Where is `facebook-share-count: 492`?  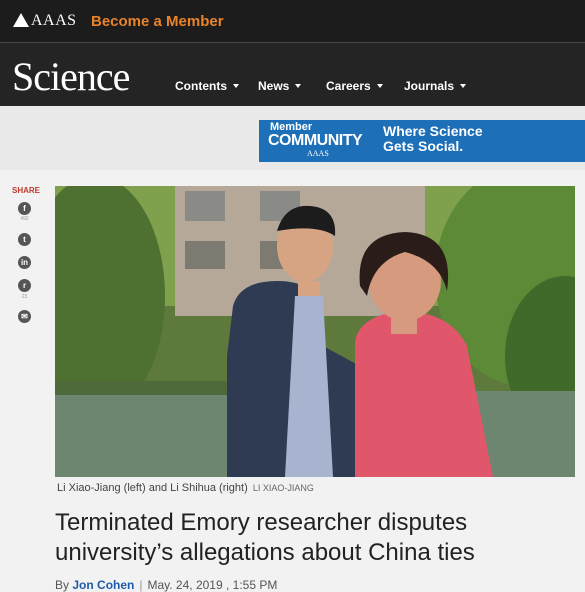 facebook-share-count: 492 is located at coordinates (24, 219).